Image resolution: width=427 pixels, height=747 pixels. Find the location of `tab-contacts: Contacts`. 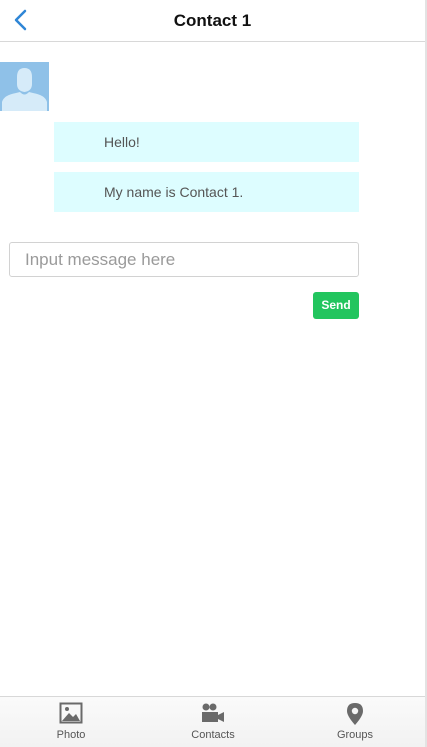

tab-contacts: Contacts is located at coordinates (213, 722).